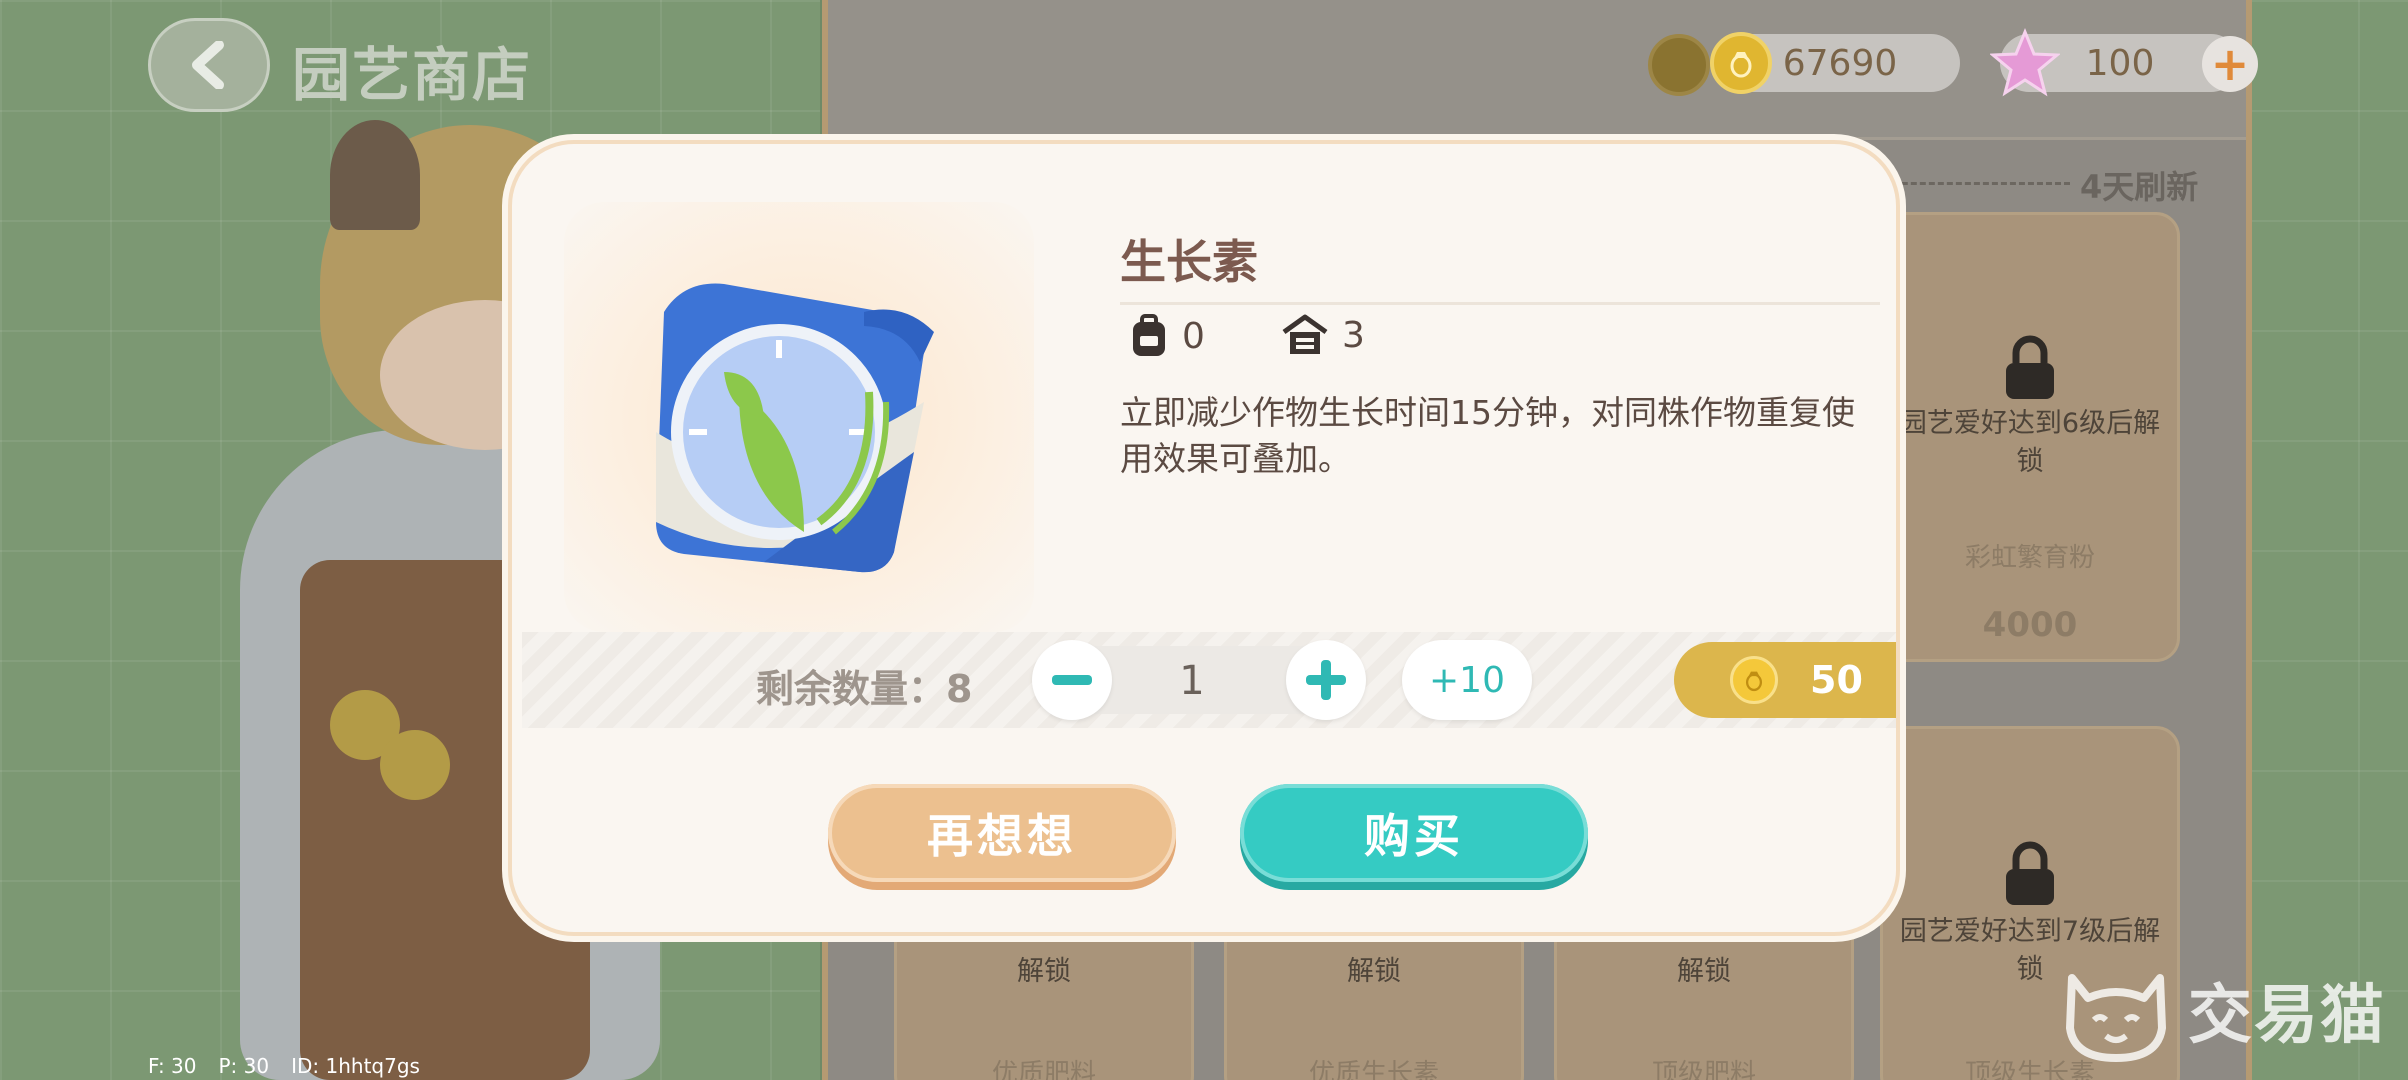 This screenshot has width=2408, height=1080. I want to click on apron-flower, so click(415, 765).